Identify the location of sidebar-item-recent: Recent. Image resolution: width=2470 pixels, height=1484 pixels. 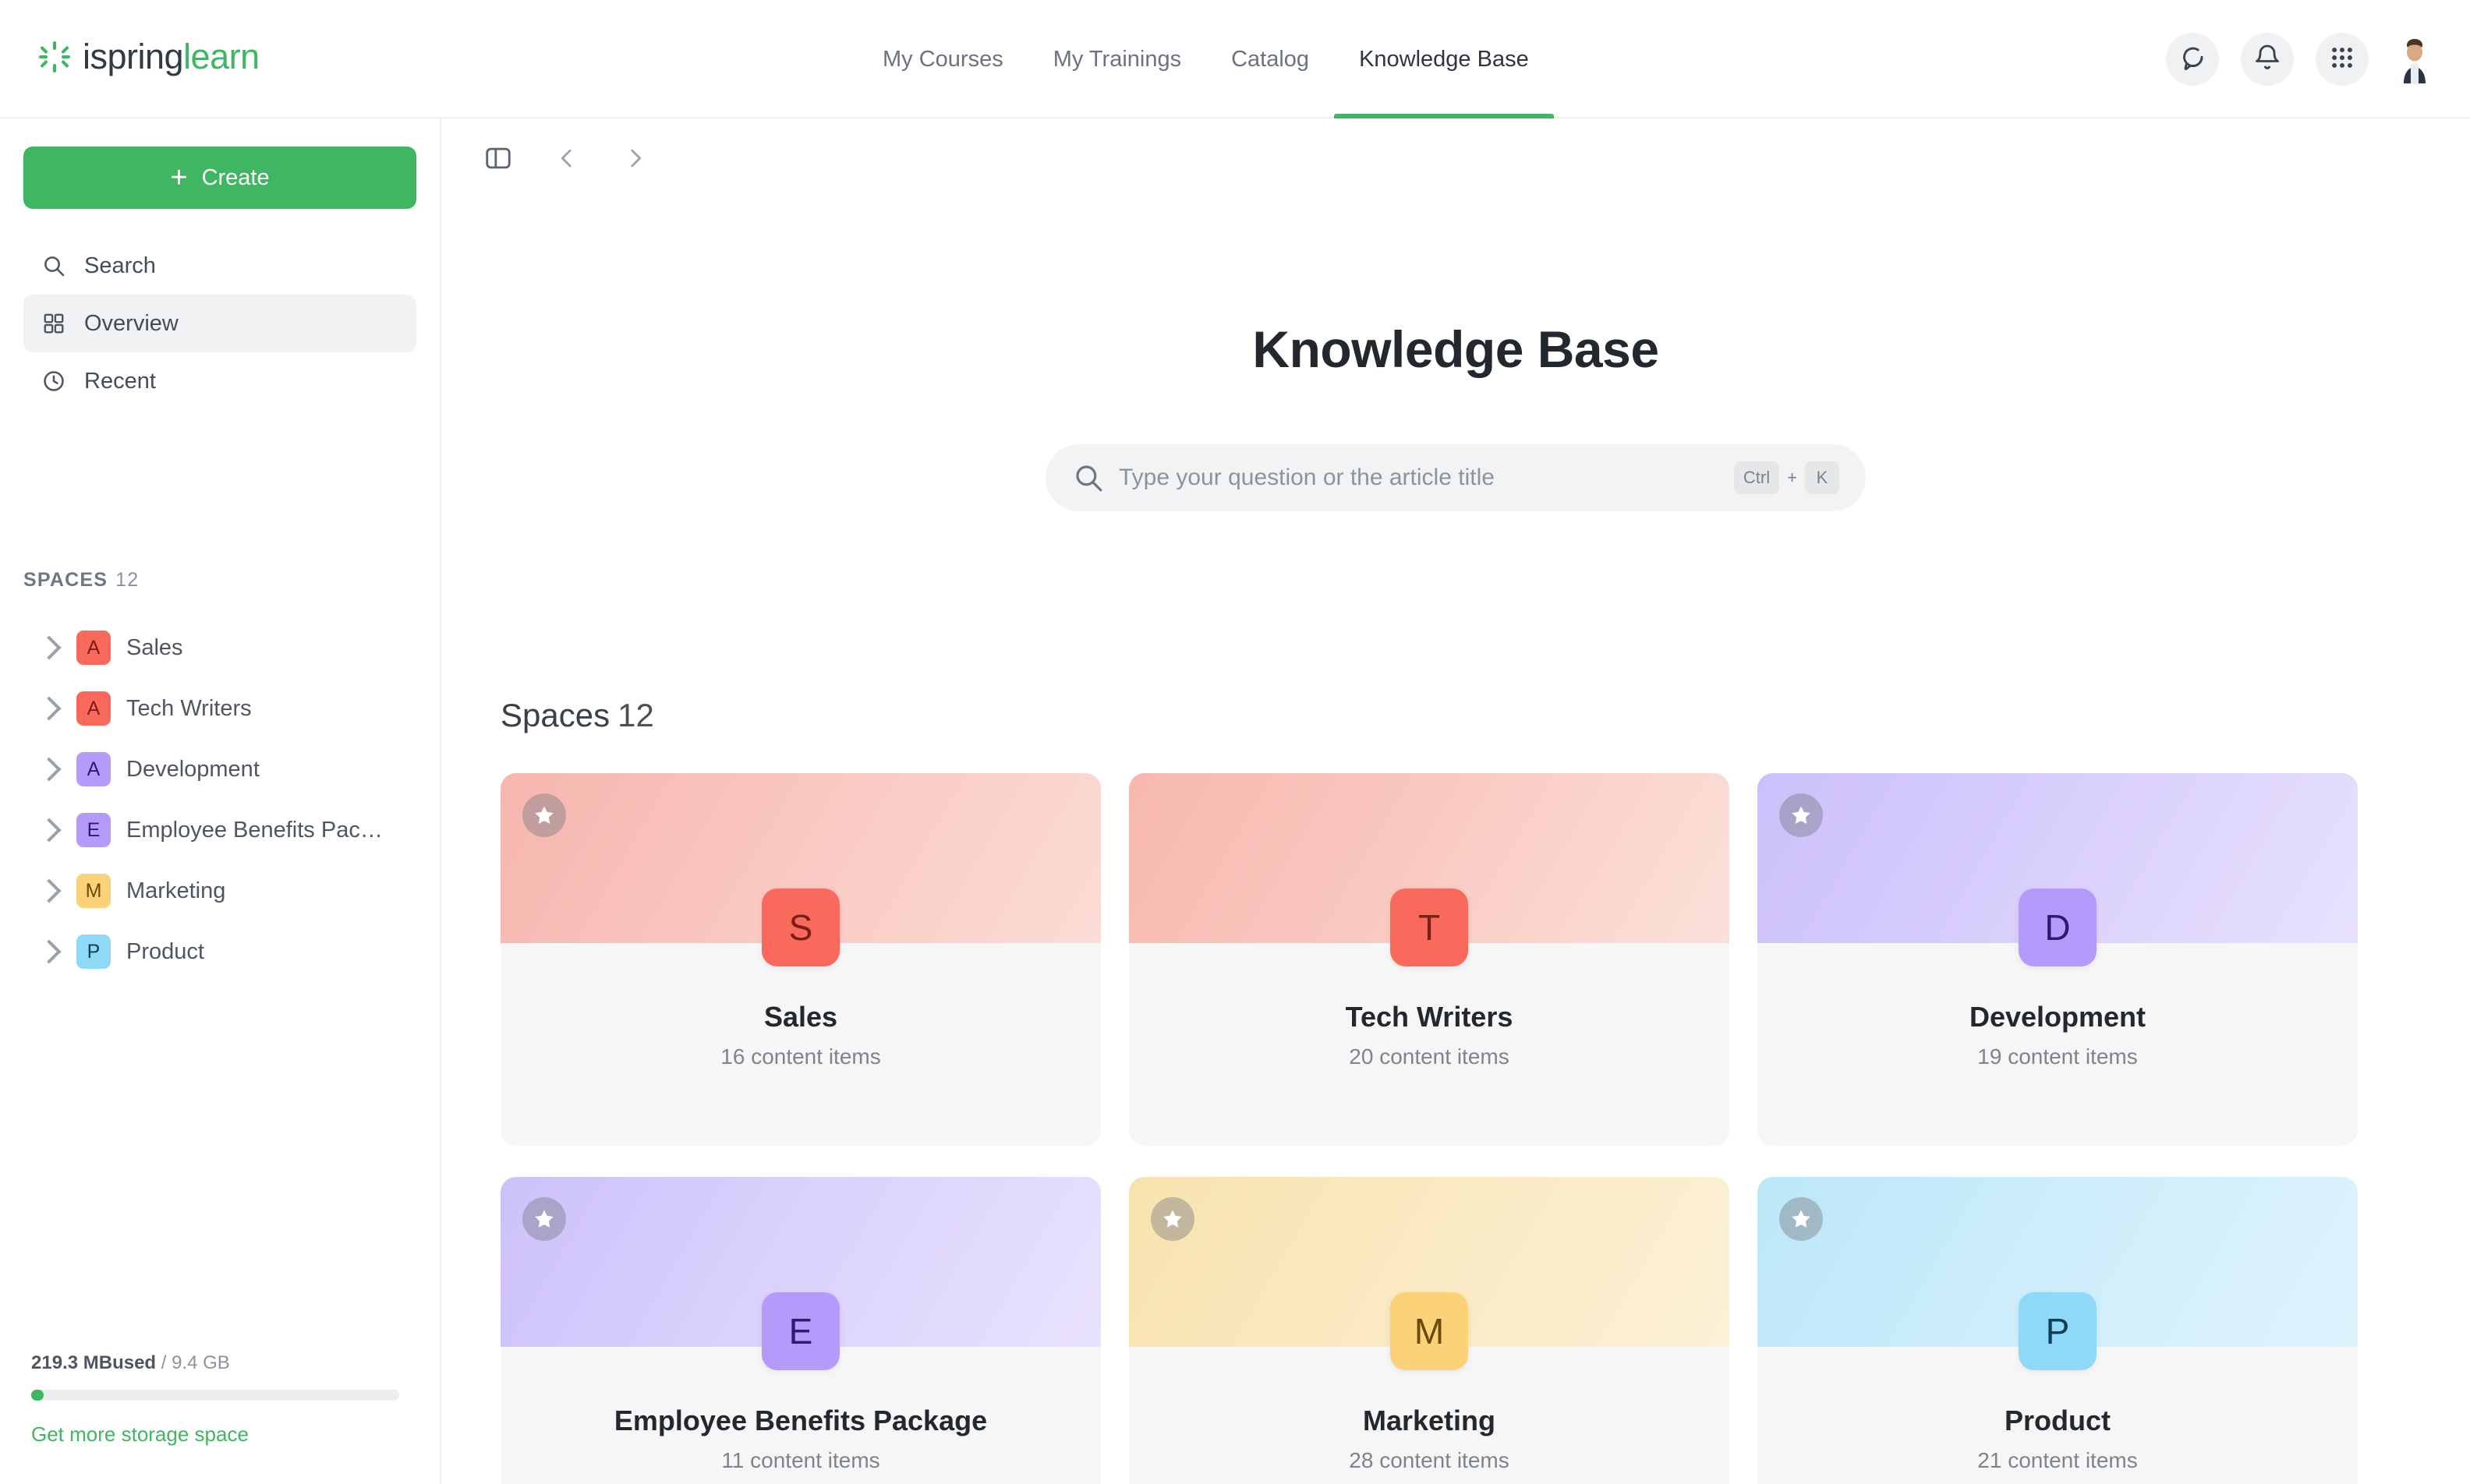
(219, 381).